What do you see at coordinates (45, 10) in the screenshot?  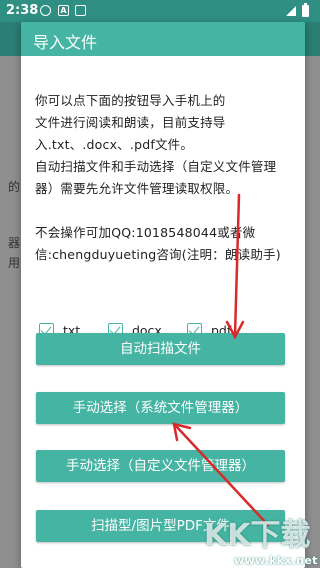 I see `gear-icon` at bounding box center [45, 10].